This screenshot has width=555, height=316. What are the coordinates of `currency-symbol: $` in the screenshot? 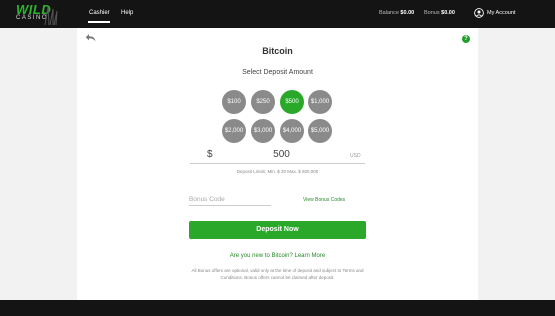 It's located at (210, 154).